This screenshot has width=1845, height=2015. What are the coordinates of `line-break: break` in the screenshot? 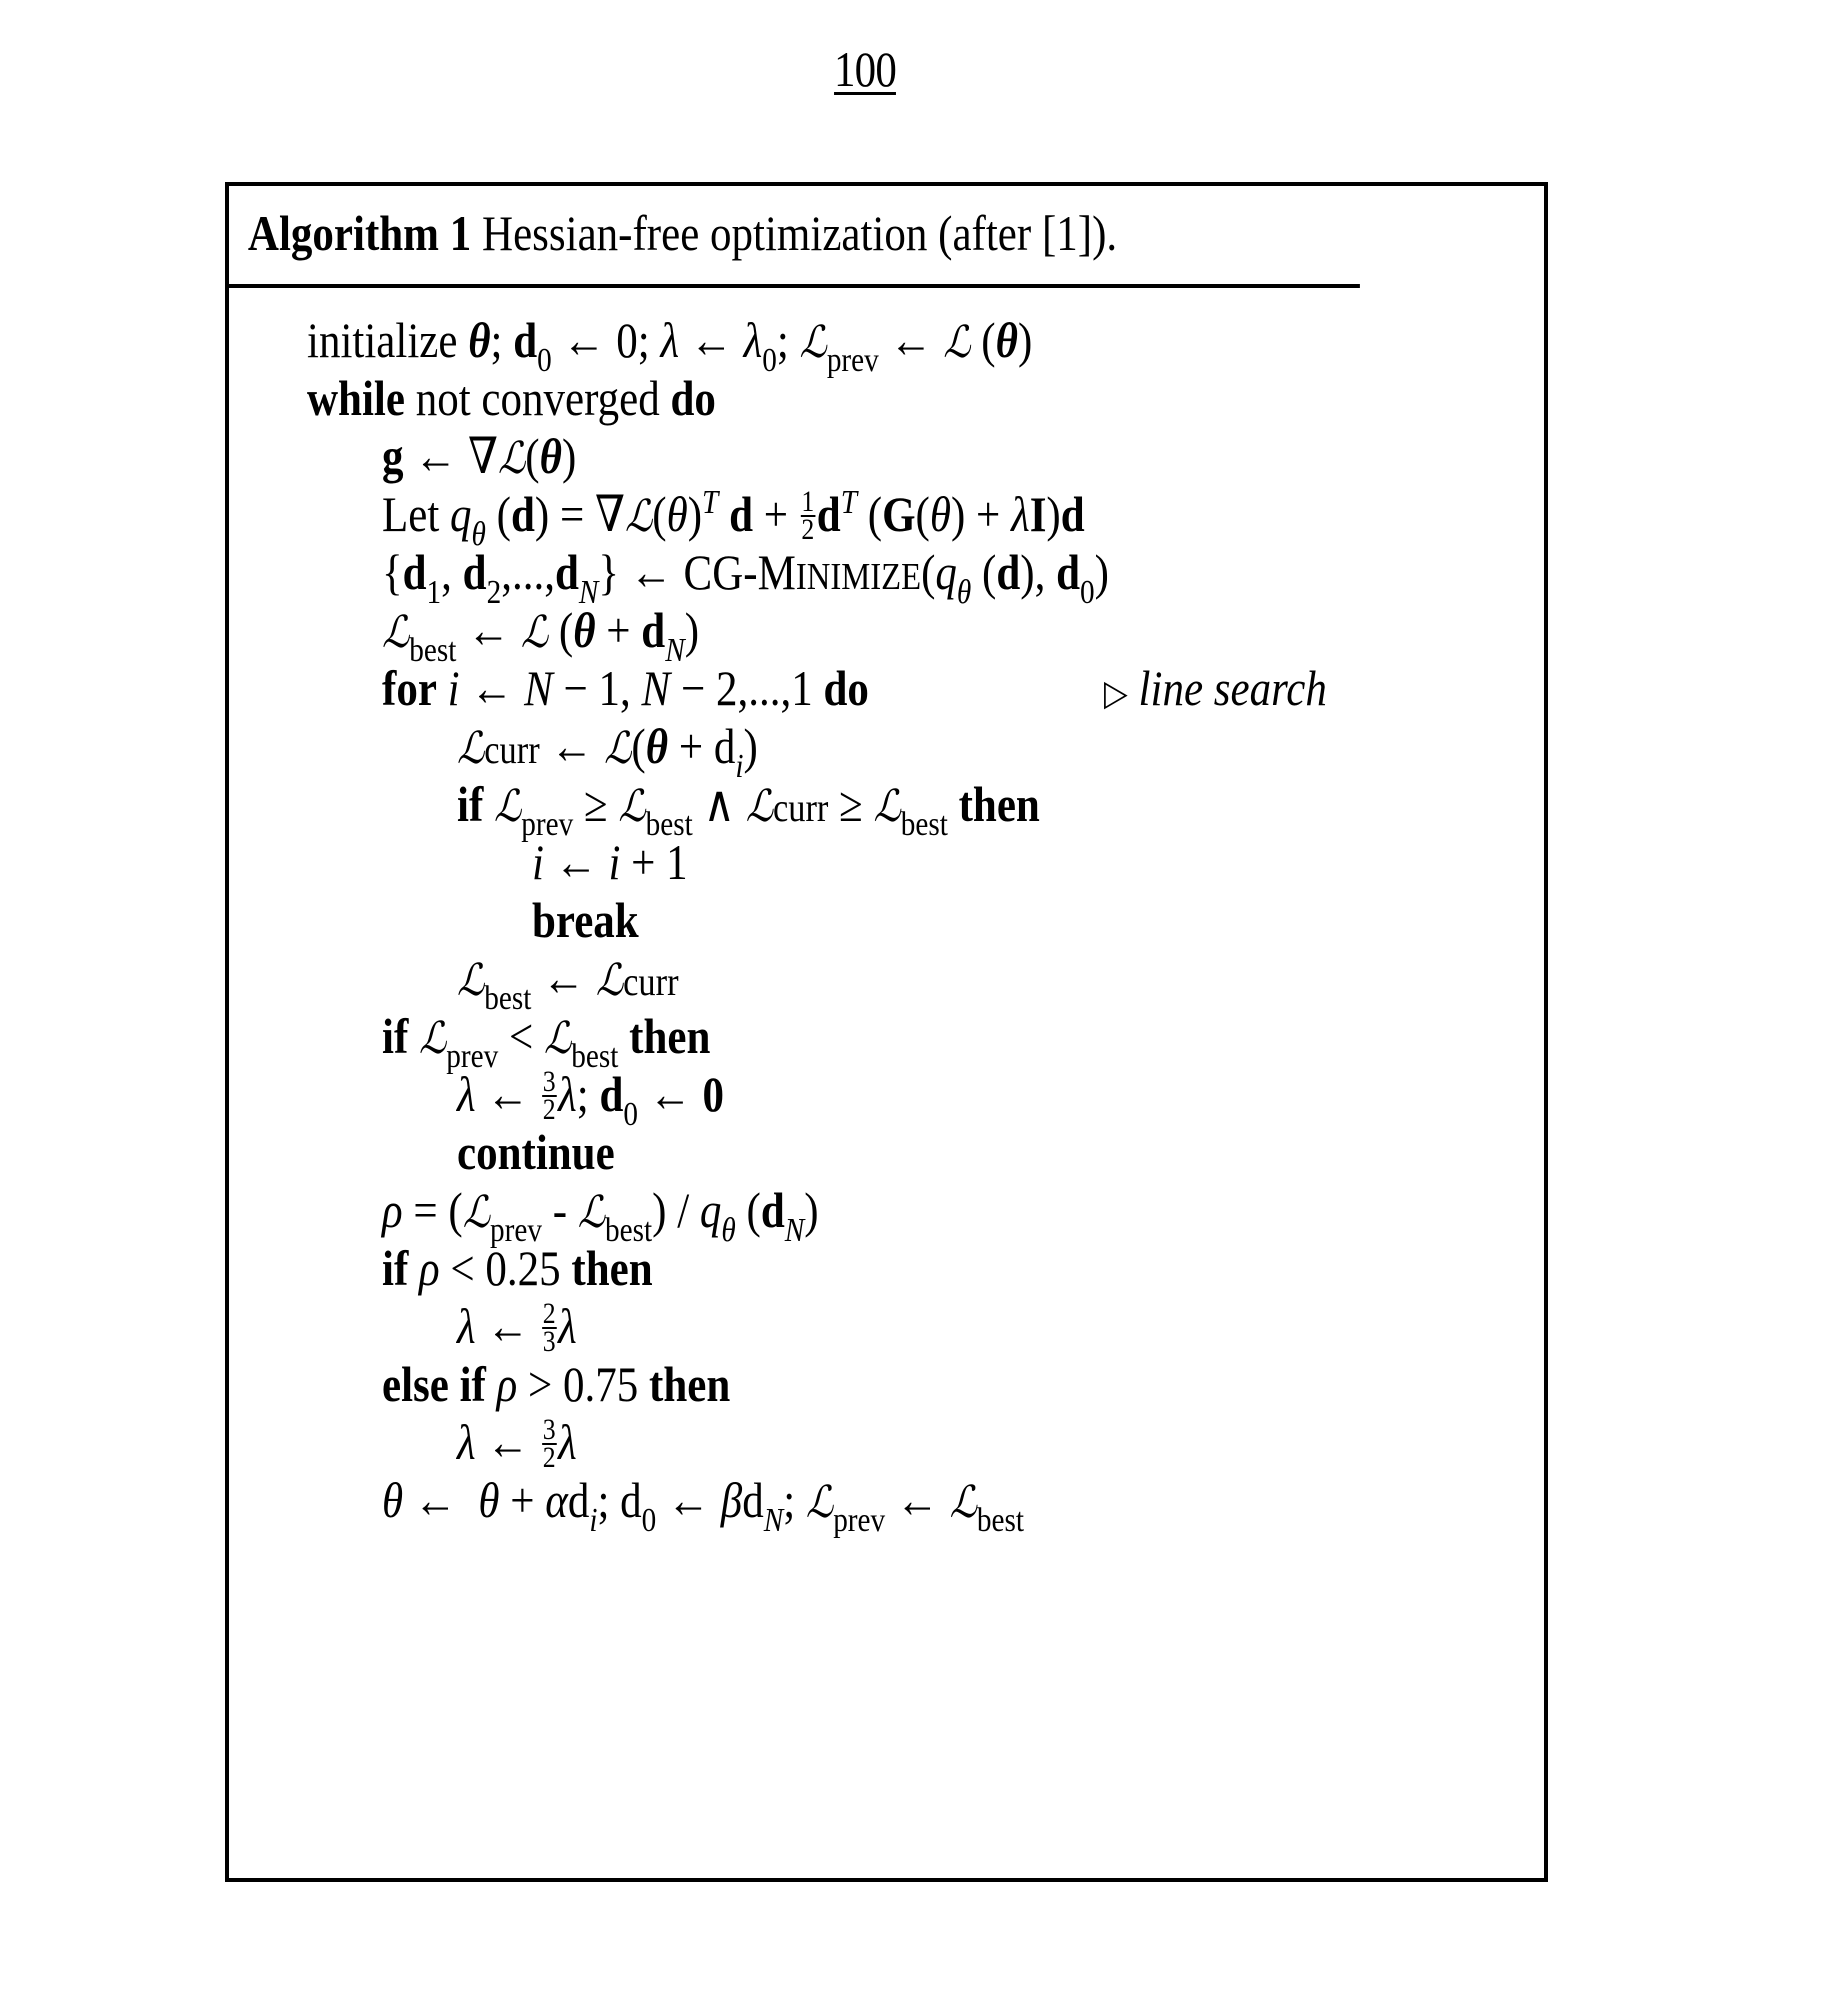 It's located at (585, 920).